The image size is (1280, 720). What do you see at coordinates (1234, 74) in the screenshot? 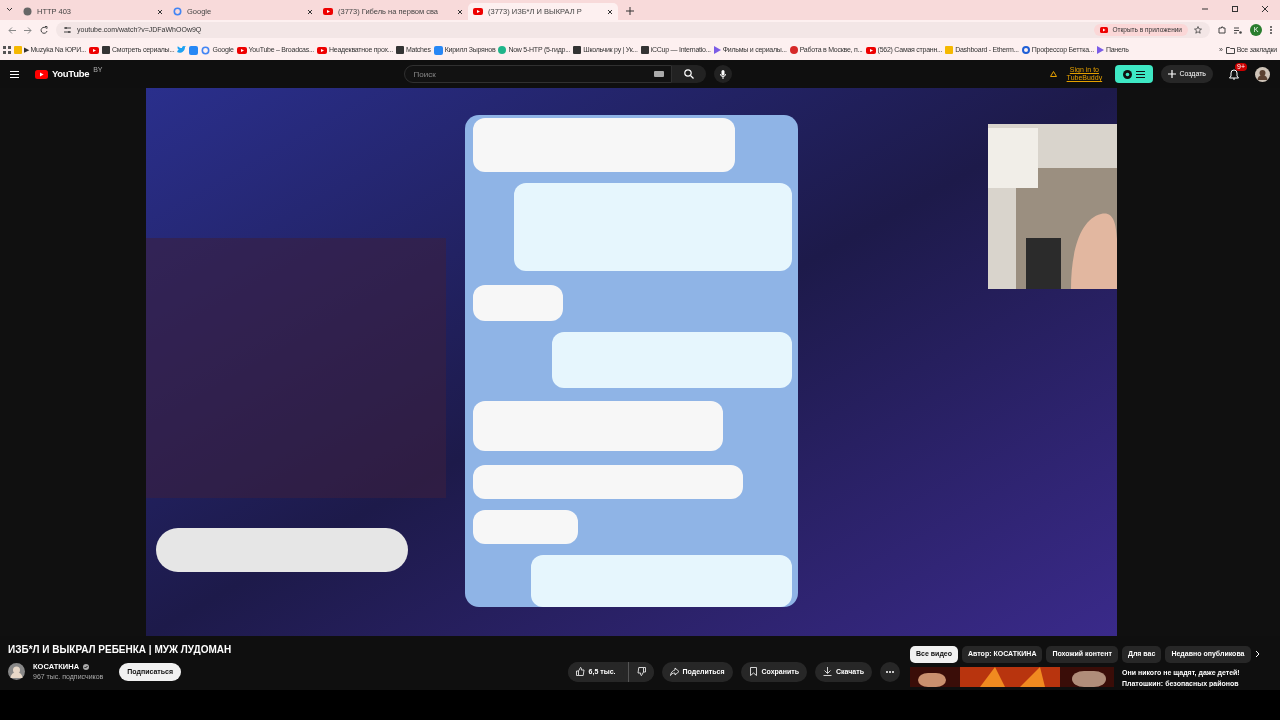
I see `bell-icon` at bounding box center [1234, 74].